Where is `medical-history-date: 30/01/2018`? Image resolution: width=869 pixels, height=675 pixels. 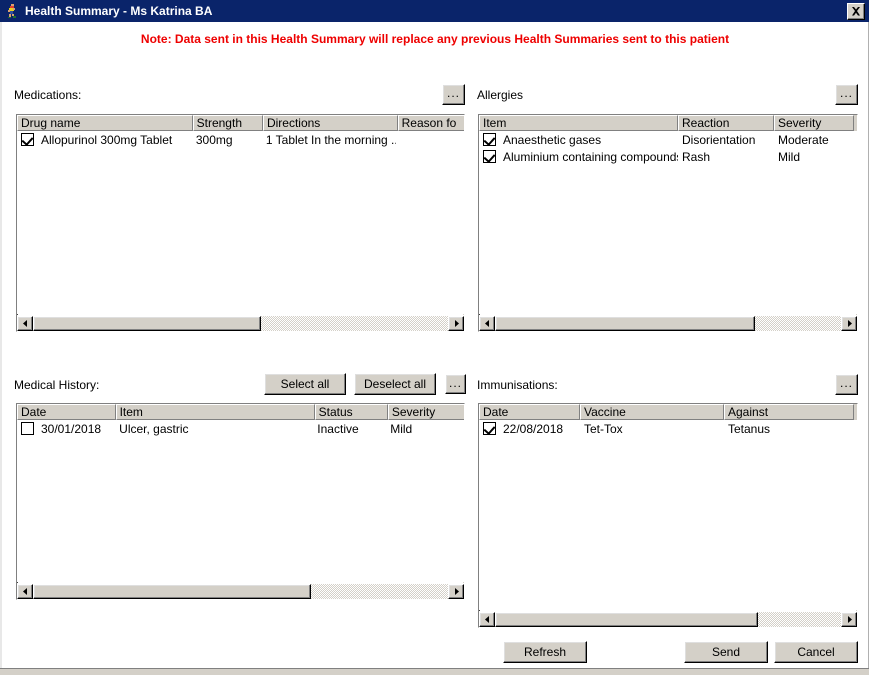 medical-history-date: 30/01/2018 is located at coordinates (71, 428).